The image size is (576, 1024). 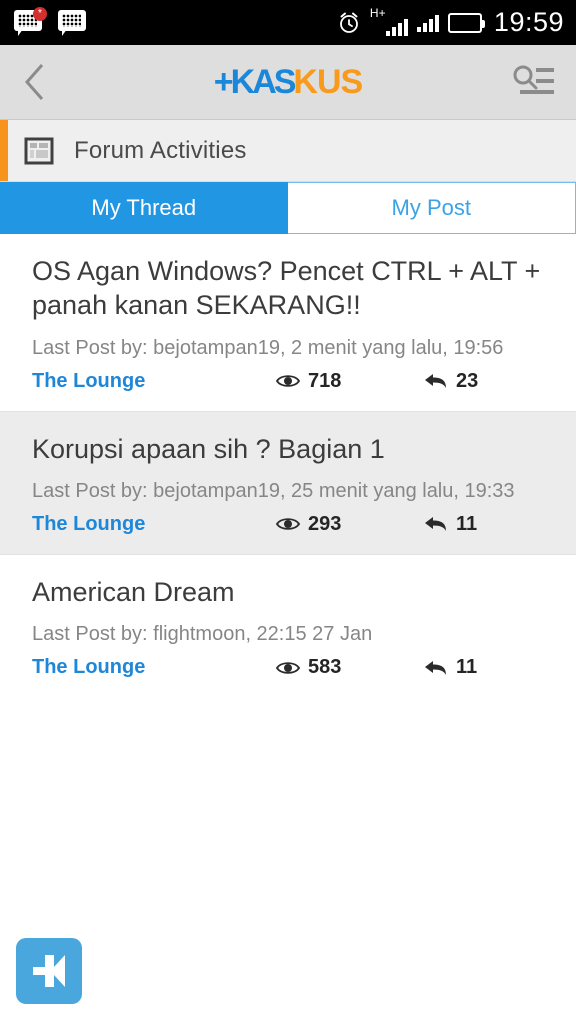 What do you see at coordinates (325, 667) in the screenshot?
I see `thread-views-count: 583` at bounding box center [325, 667].